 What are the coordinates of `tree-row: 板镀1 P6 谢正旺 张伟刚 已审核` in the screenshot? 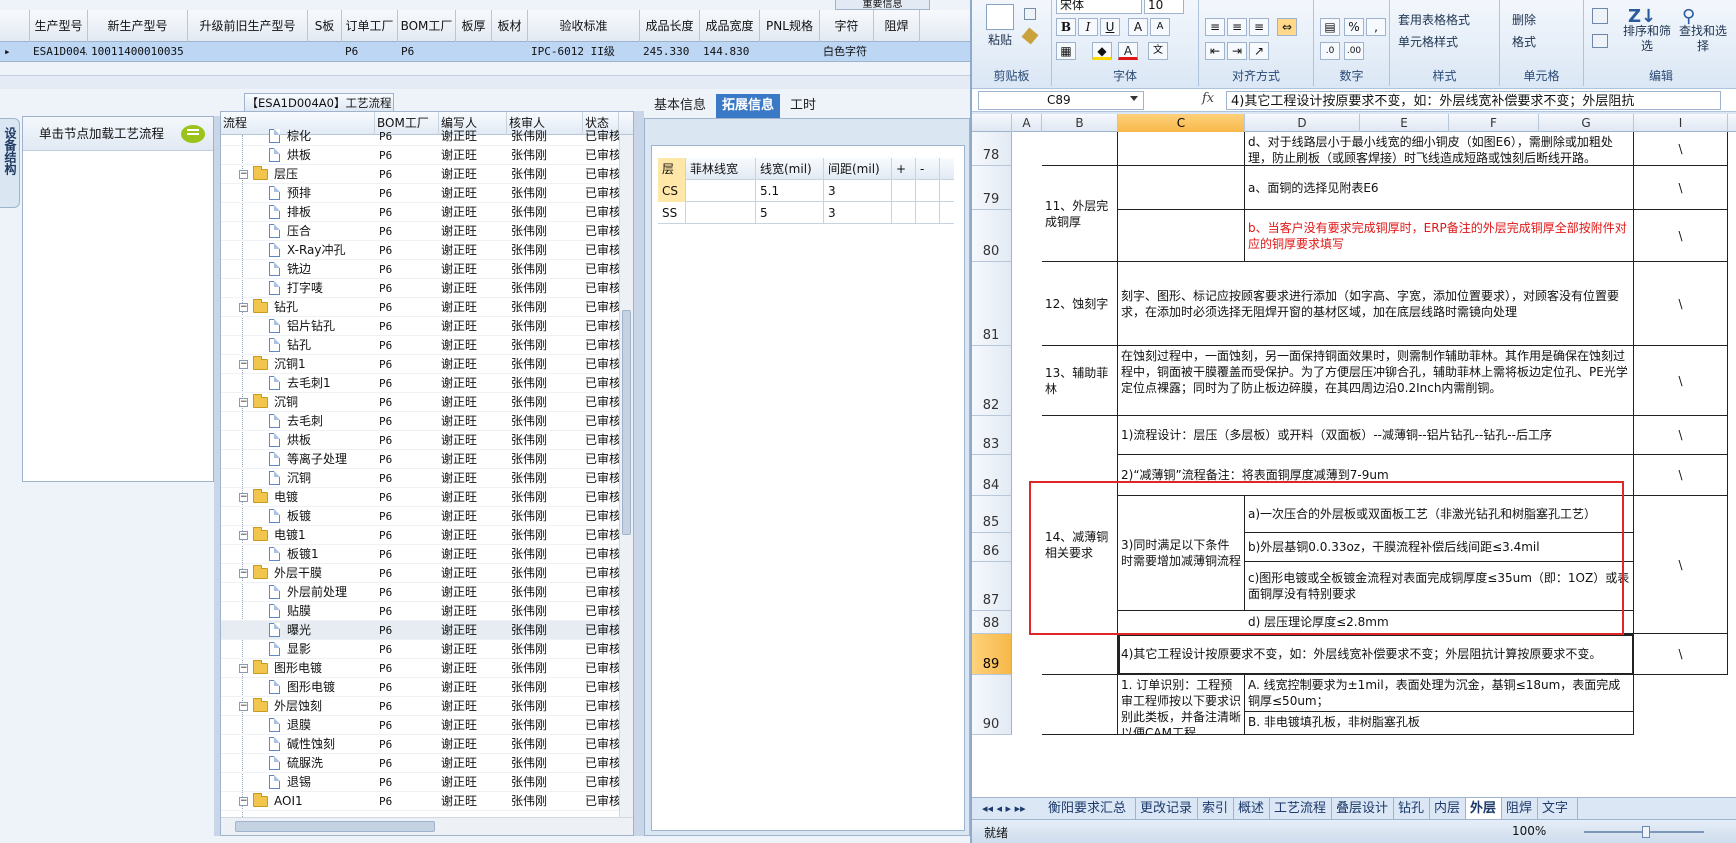 It's located at (427, 554).